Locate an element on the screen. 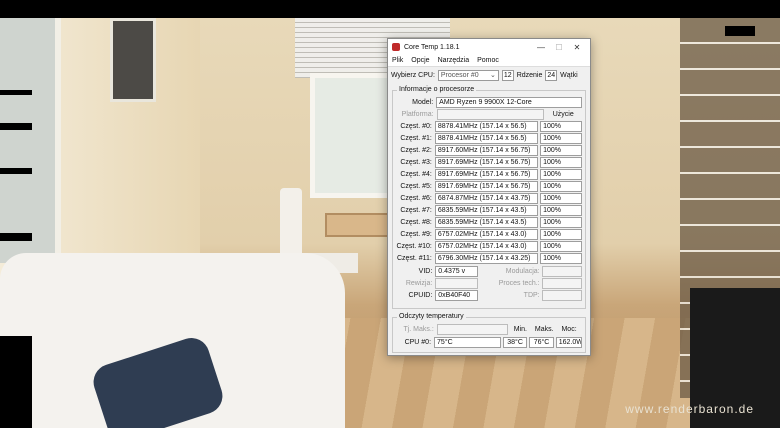 This screenshot has width=780, height=428. model-label: Model: is located at coordinates (423, 102).